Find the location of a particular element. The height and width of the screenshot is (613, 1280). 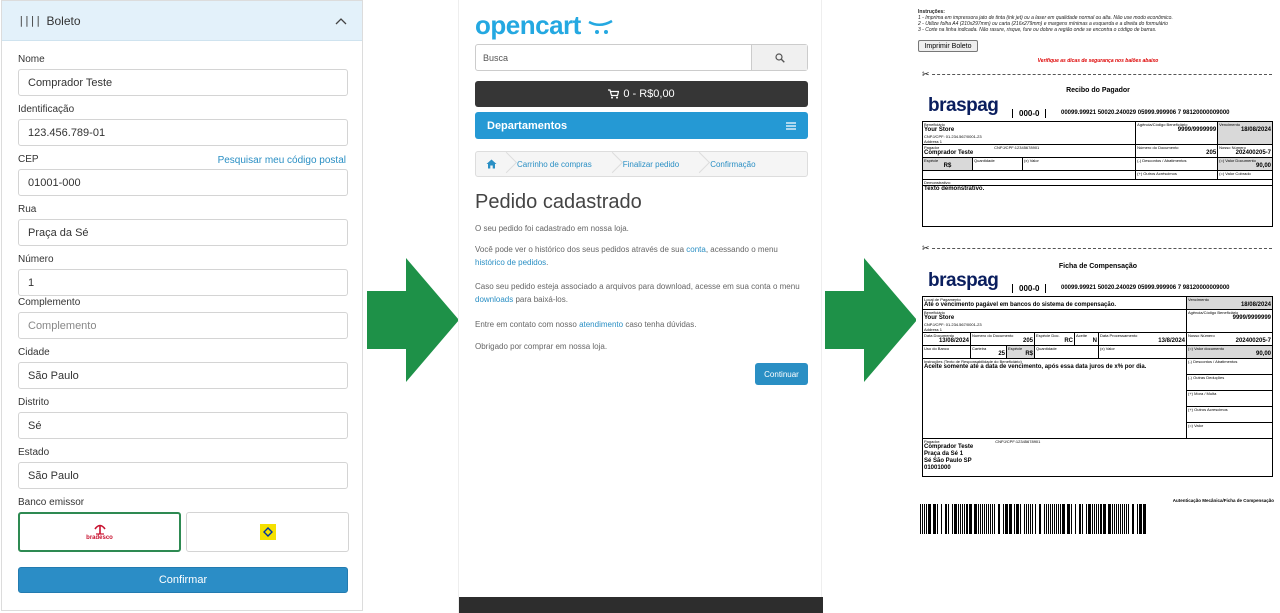

search-icon is located at coordinates (779, 57).